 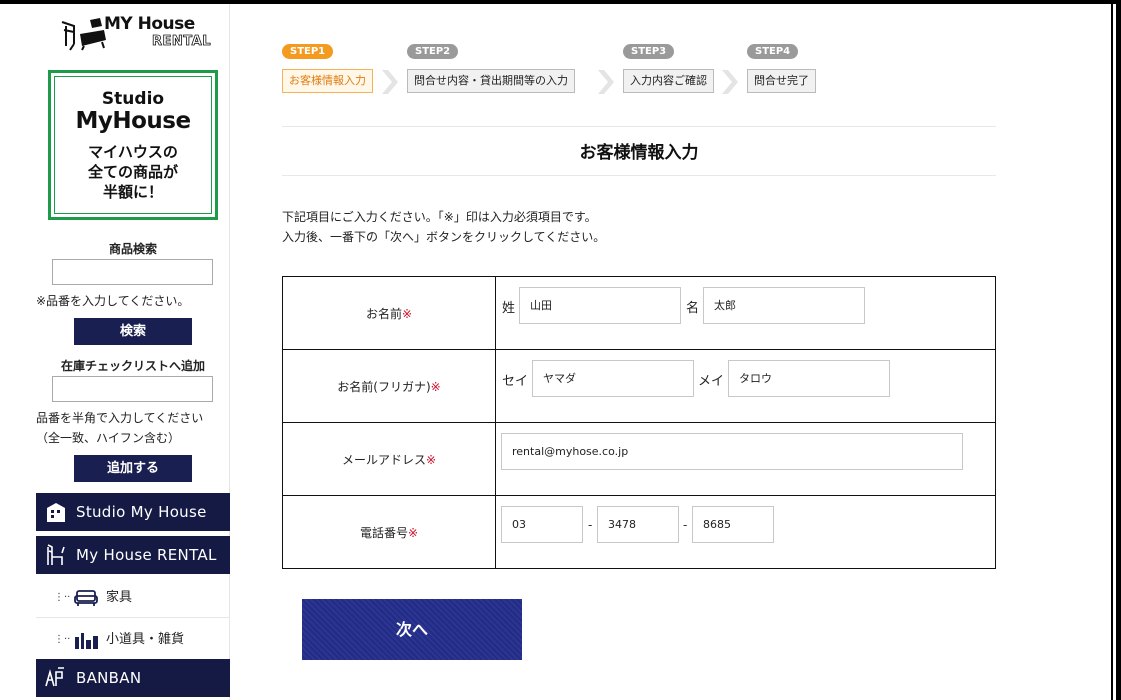 What do you see at coordinates (781, 81) in the screenshot?
I see `step-4-label: 問合せ完了` at bounding box center [781, 81].